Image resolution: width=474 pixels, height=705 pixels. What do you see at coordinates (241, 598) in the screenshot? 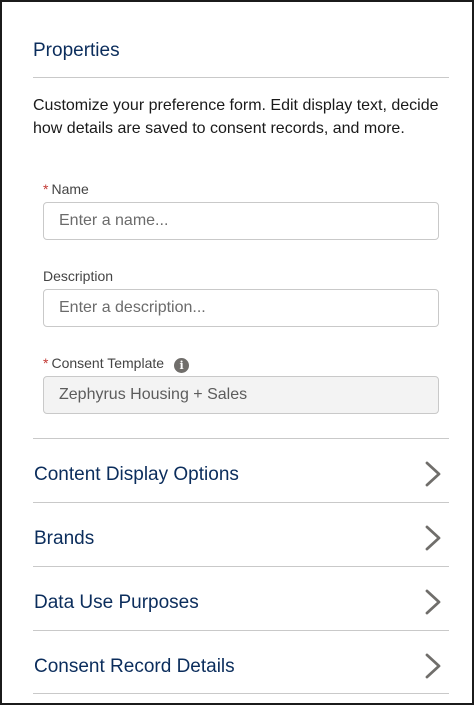
I see `section-data-use-purposes: Data Use Purposes` at bounding box center [241, 598].